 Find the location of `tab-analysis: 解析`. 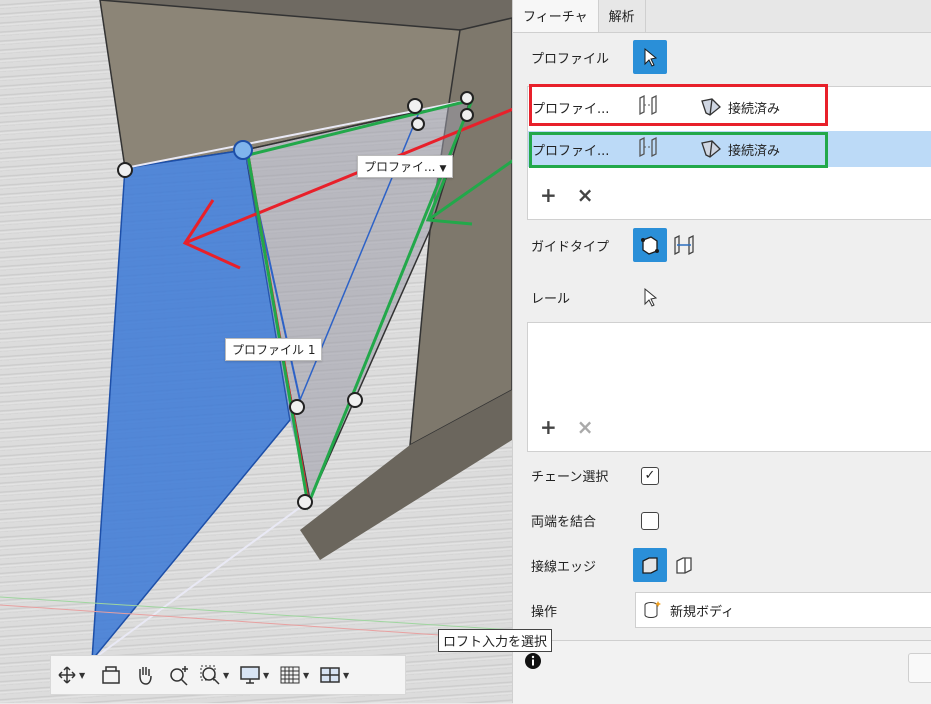

tab-analysis: 解析 is located at coordinates (622, 16).